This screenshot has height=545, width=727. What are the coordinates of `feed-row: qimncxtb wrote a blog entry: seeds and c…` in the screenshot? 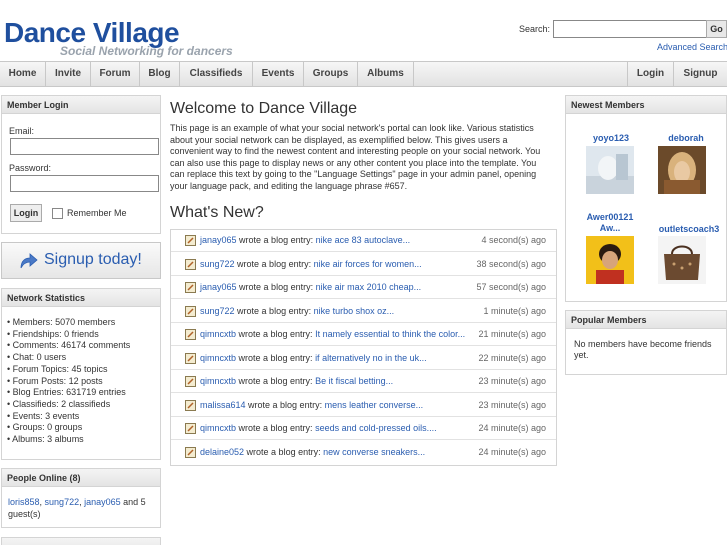 It's located at (363, 429).